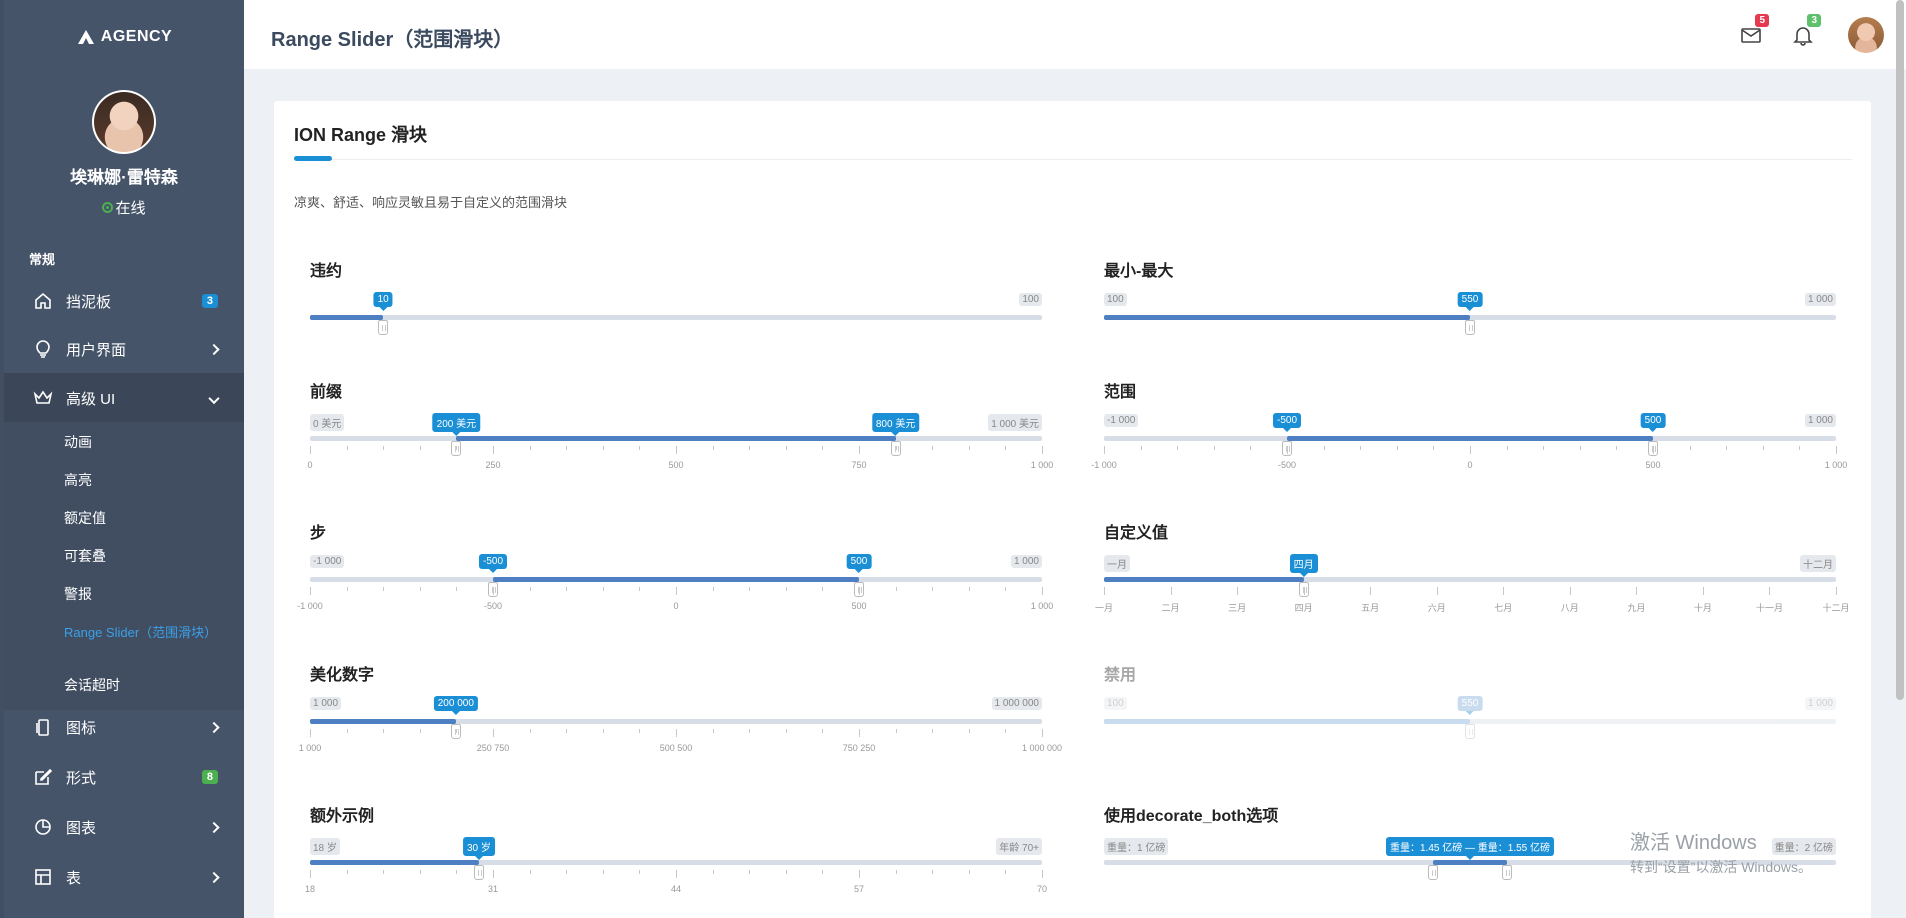  Describe the element at coordinates (139, 442) in the screenshot. I see `submenu-item-animation: 动画` at that location.